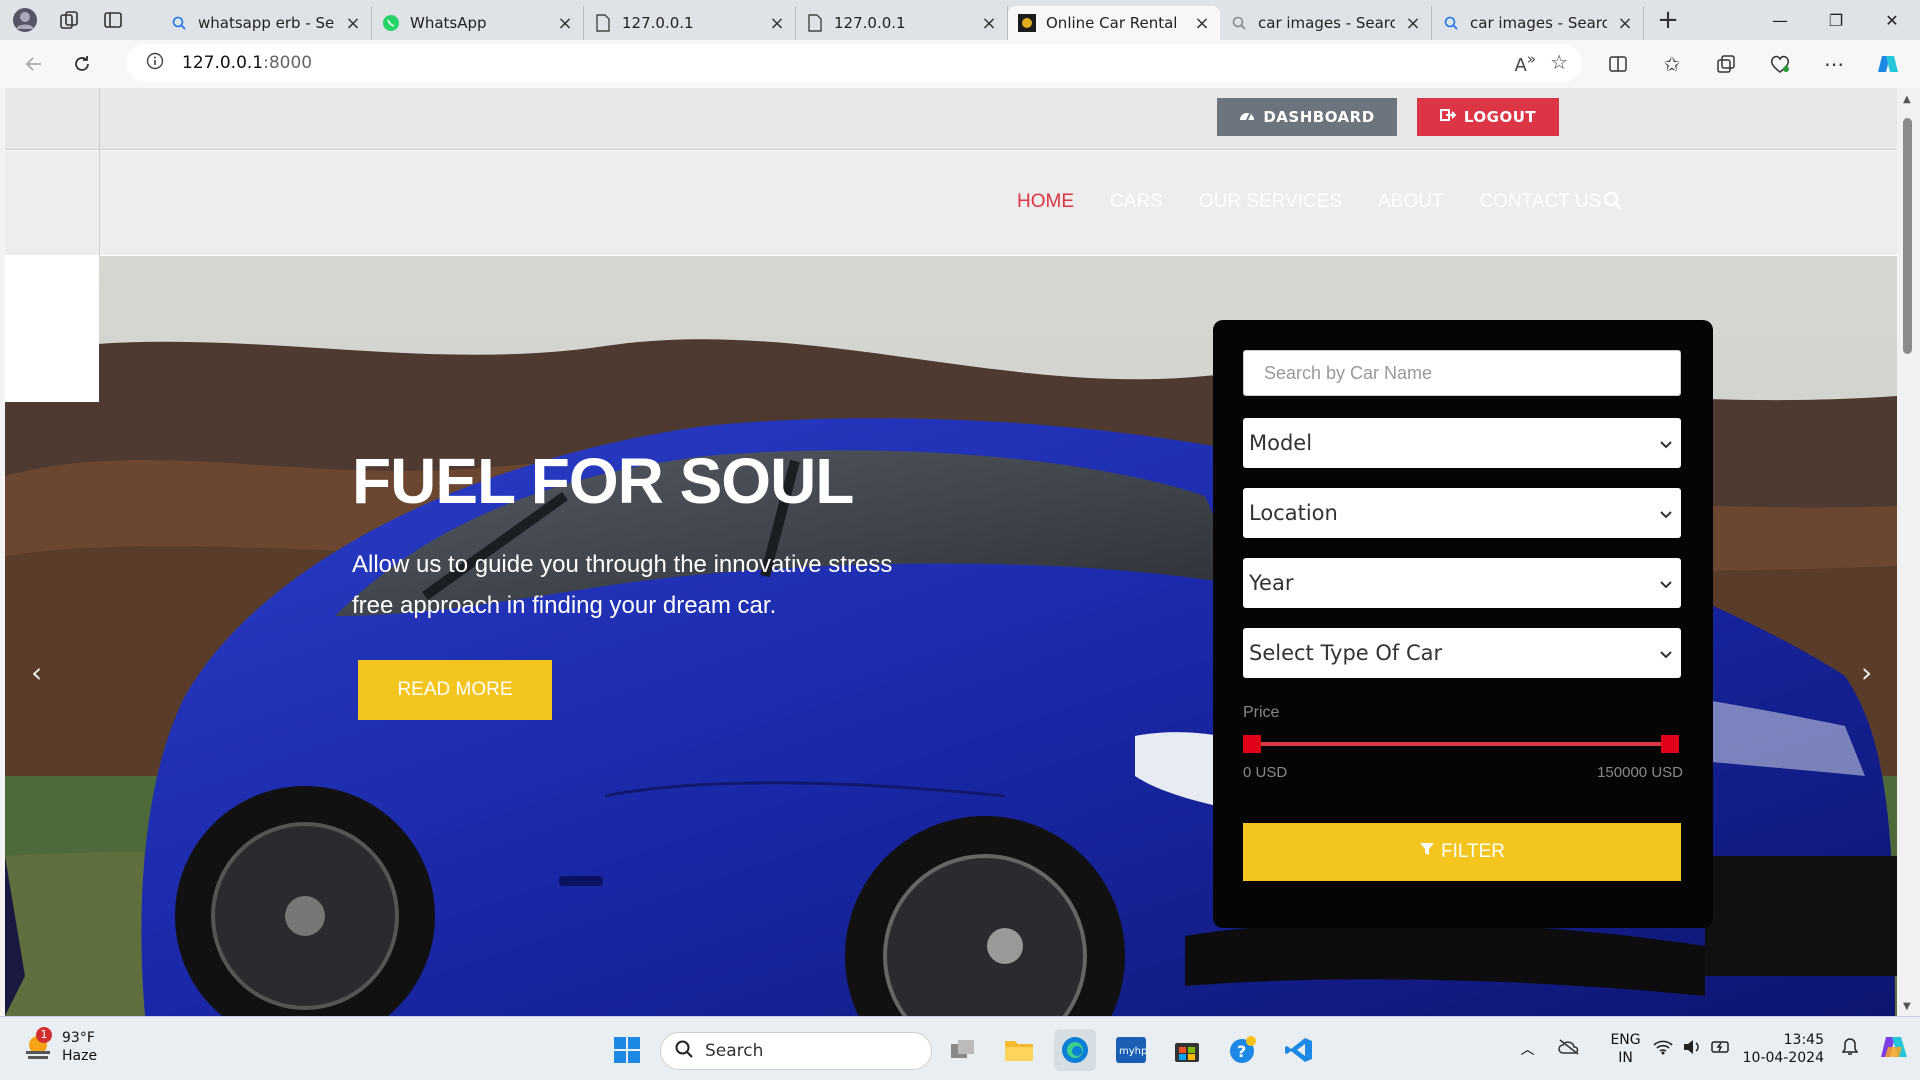  Describe the element at coordinates (1726, 64) in the screenshot. I see `collections-icon` at that location.